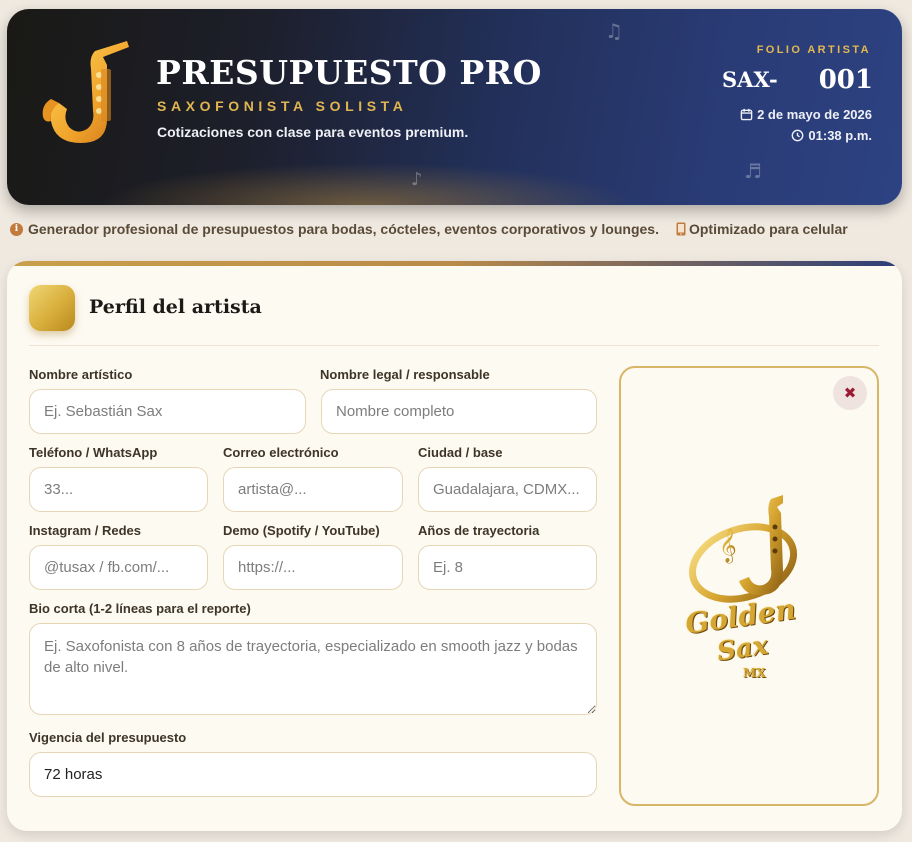 The height and width of the screenshot is (842, 912). I want to click on legal-name-label: Nombre legal / responsable, so click(405, 374).